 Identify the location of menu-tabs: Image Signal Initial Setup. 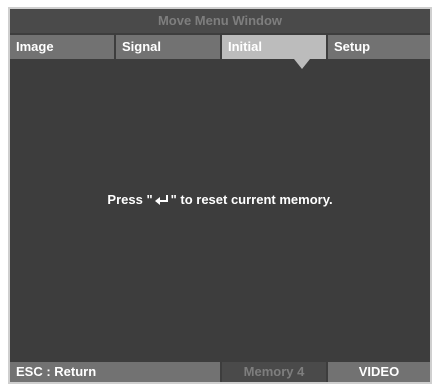
(220, 47).